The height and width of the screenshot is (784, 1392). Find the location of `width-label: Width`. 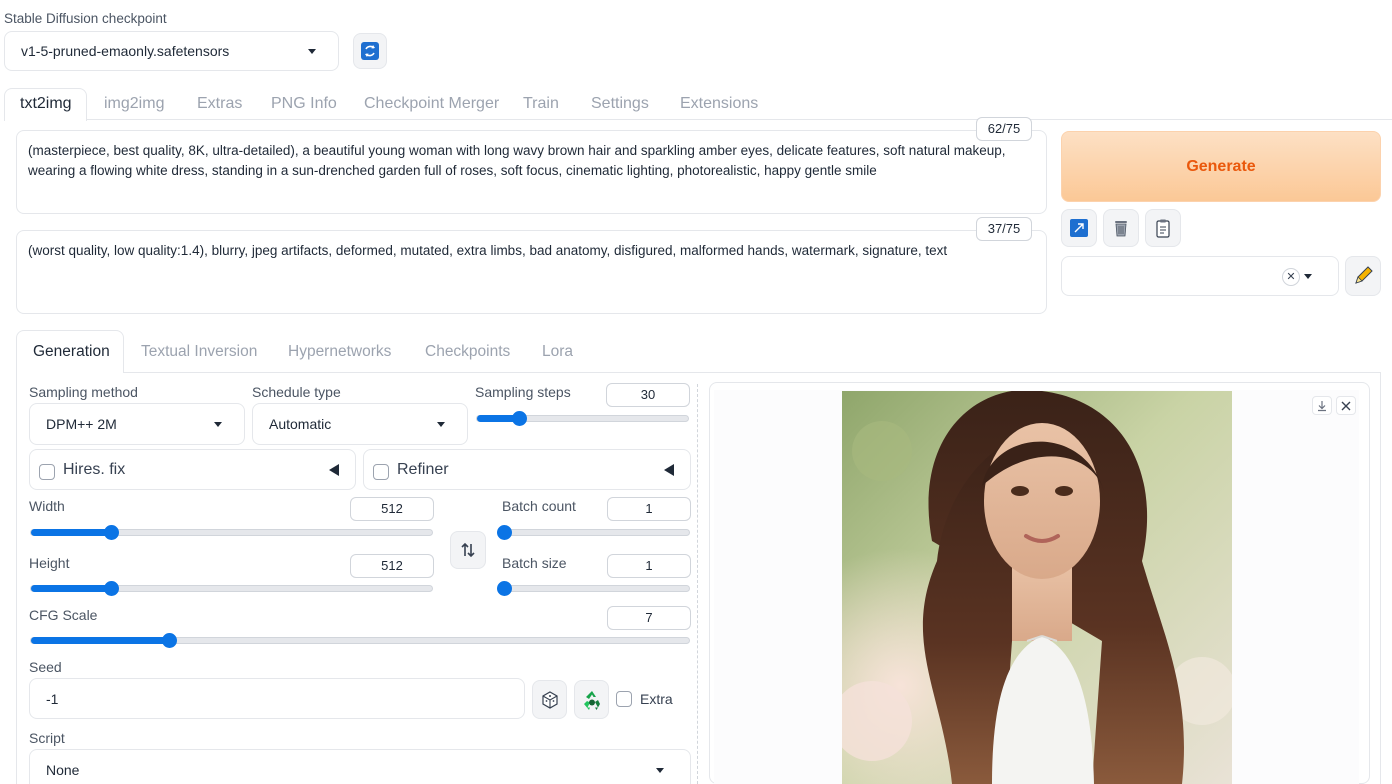

width-label: Width is located at coordinates (47, 506).